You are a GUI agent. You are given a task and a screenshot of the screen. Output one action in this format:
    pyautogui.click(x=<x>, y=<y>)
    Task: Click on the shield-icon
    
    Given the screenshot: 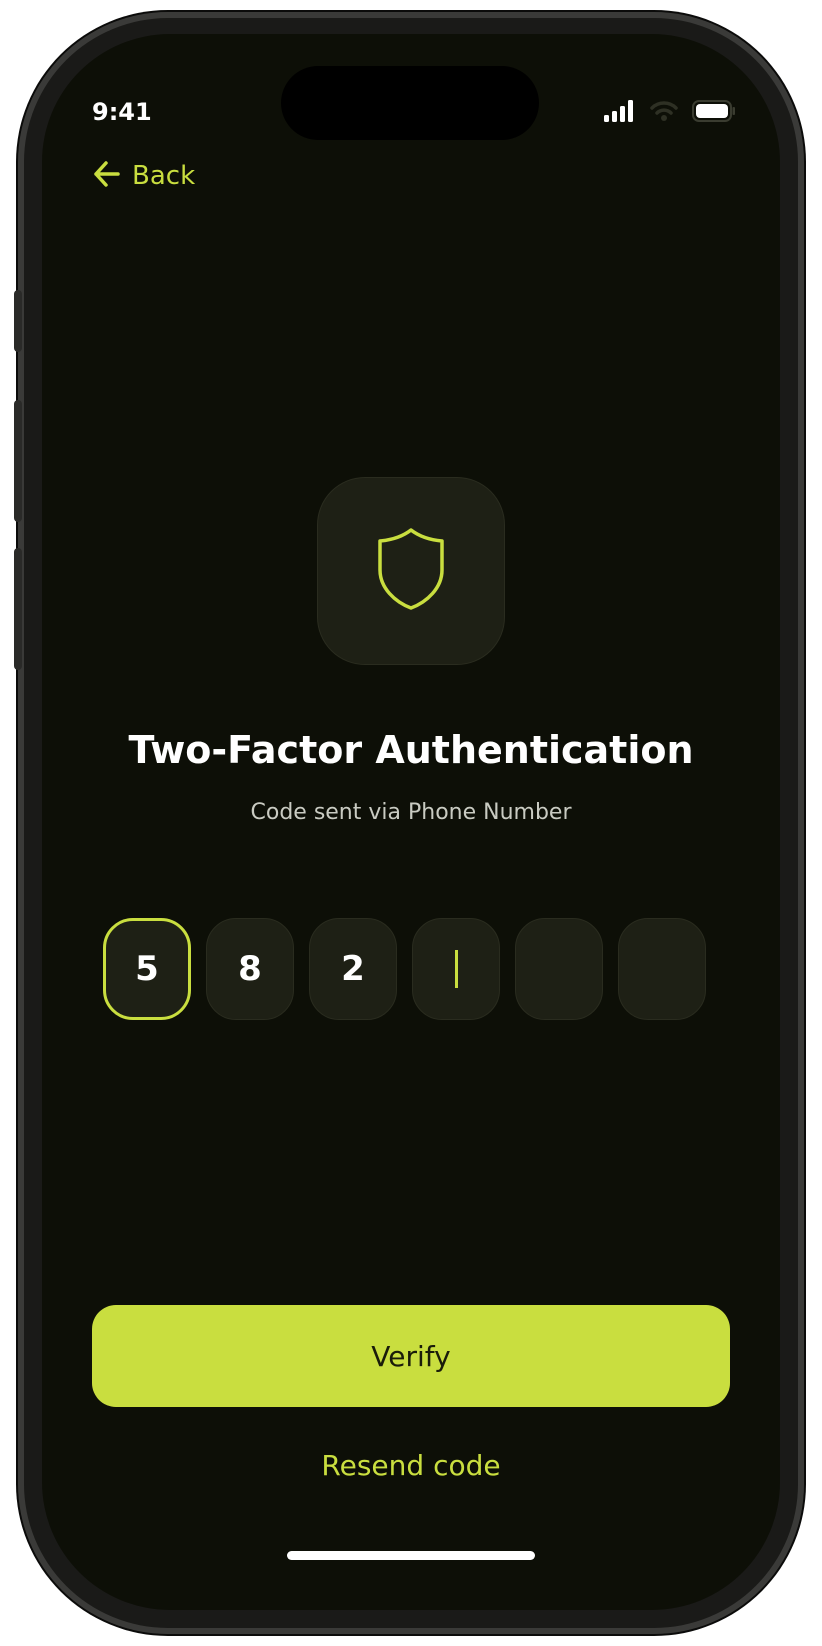 What is the action you would take?
    pyautogui.click(x=411, y=571)
    